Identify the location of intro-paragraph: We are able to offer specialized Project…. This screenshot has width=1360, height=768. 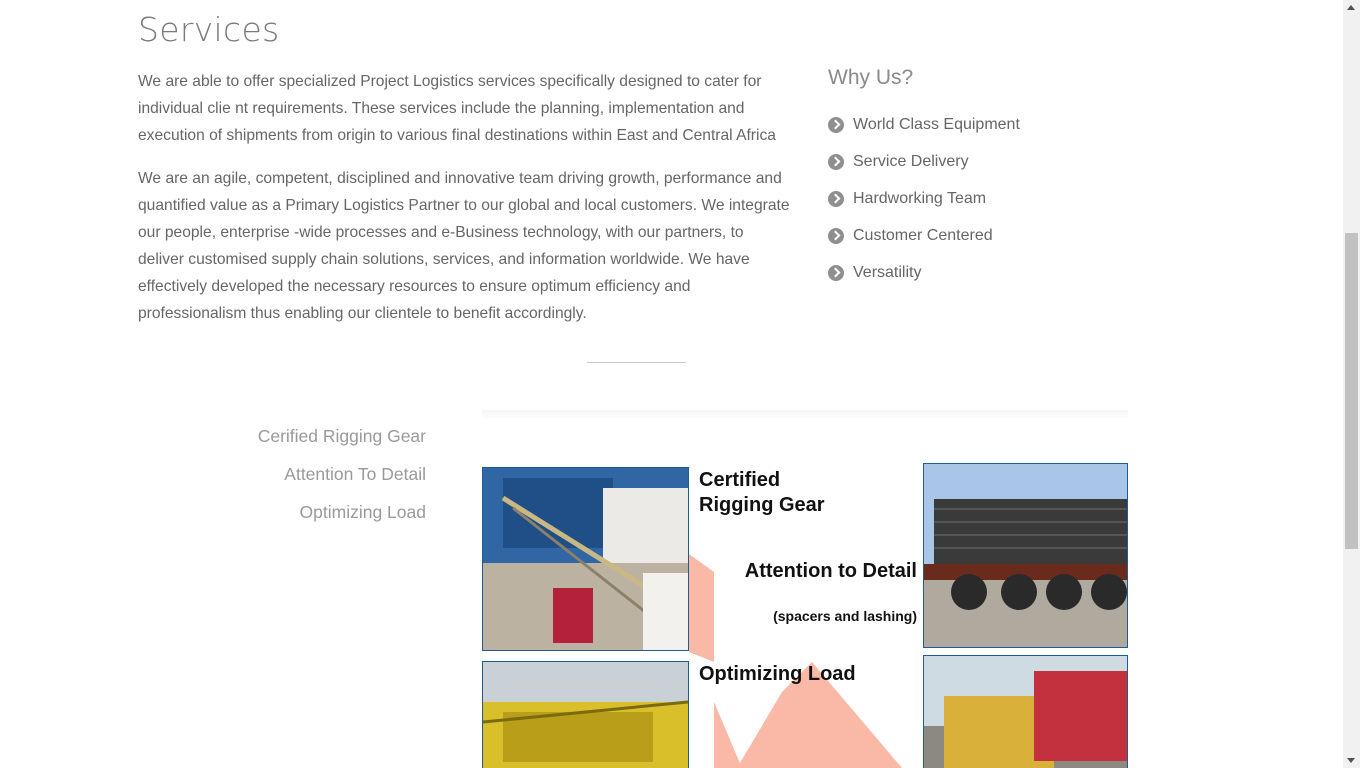
(457, 108).